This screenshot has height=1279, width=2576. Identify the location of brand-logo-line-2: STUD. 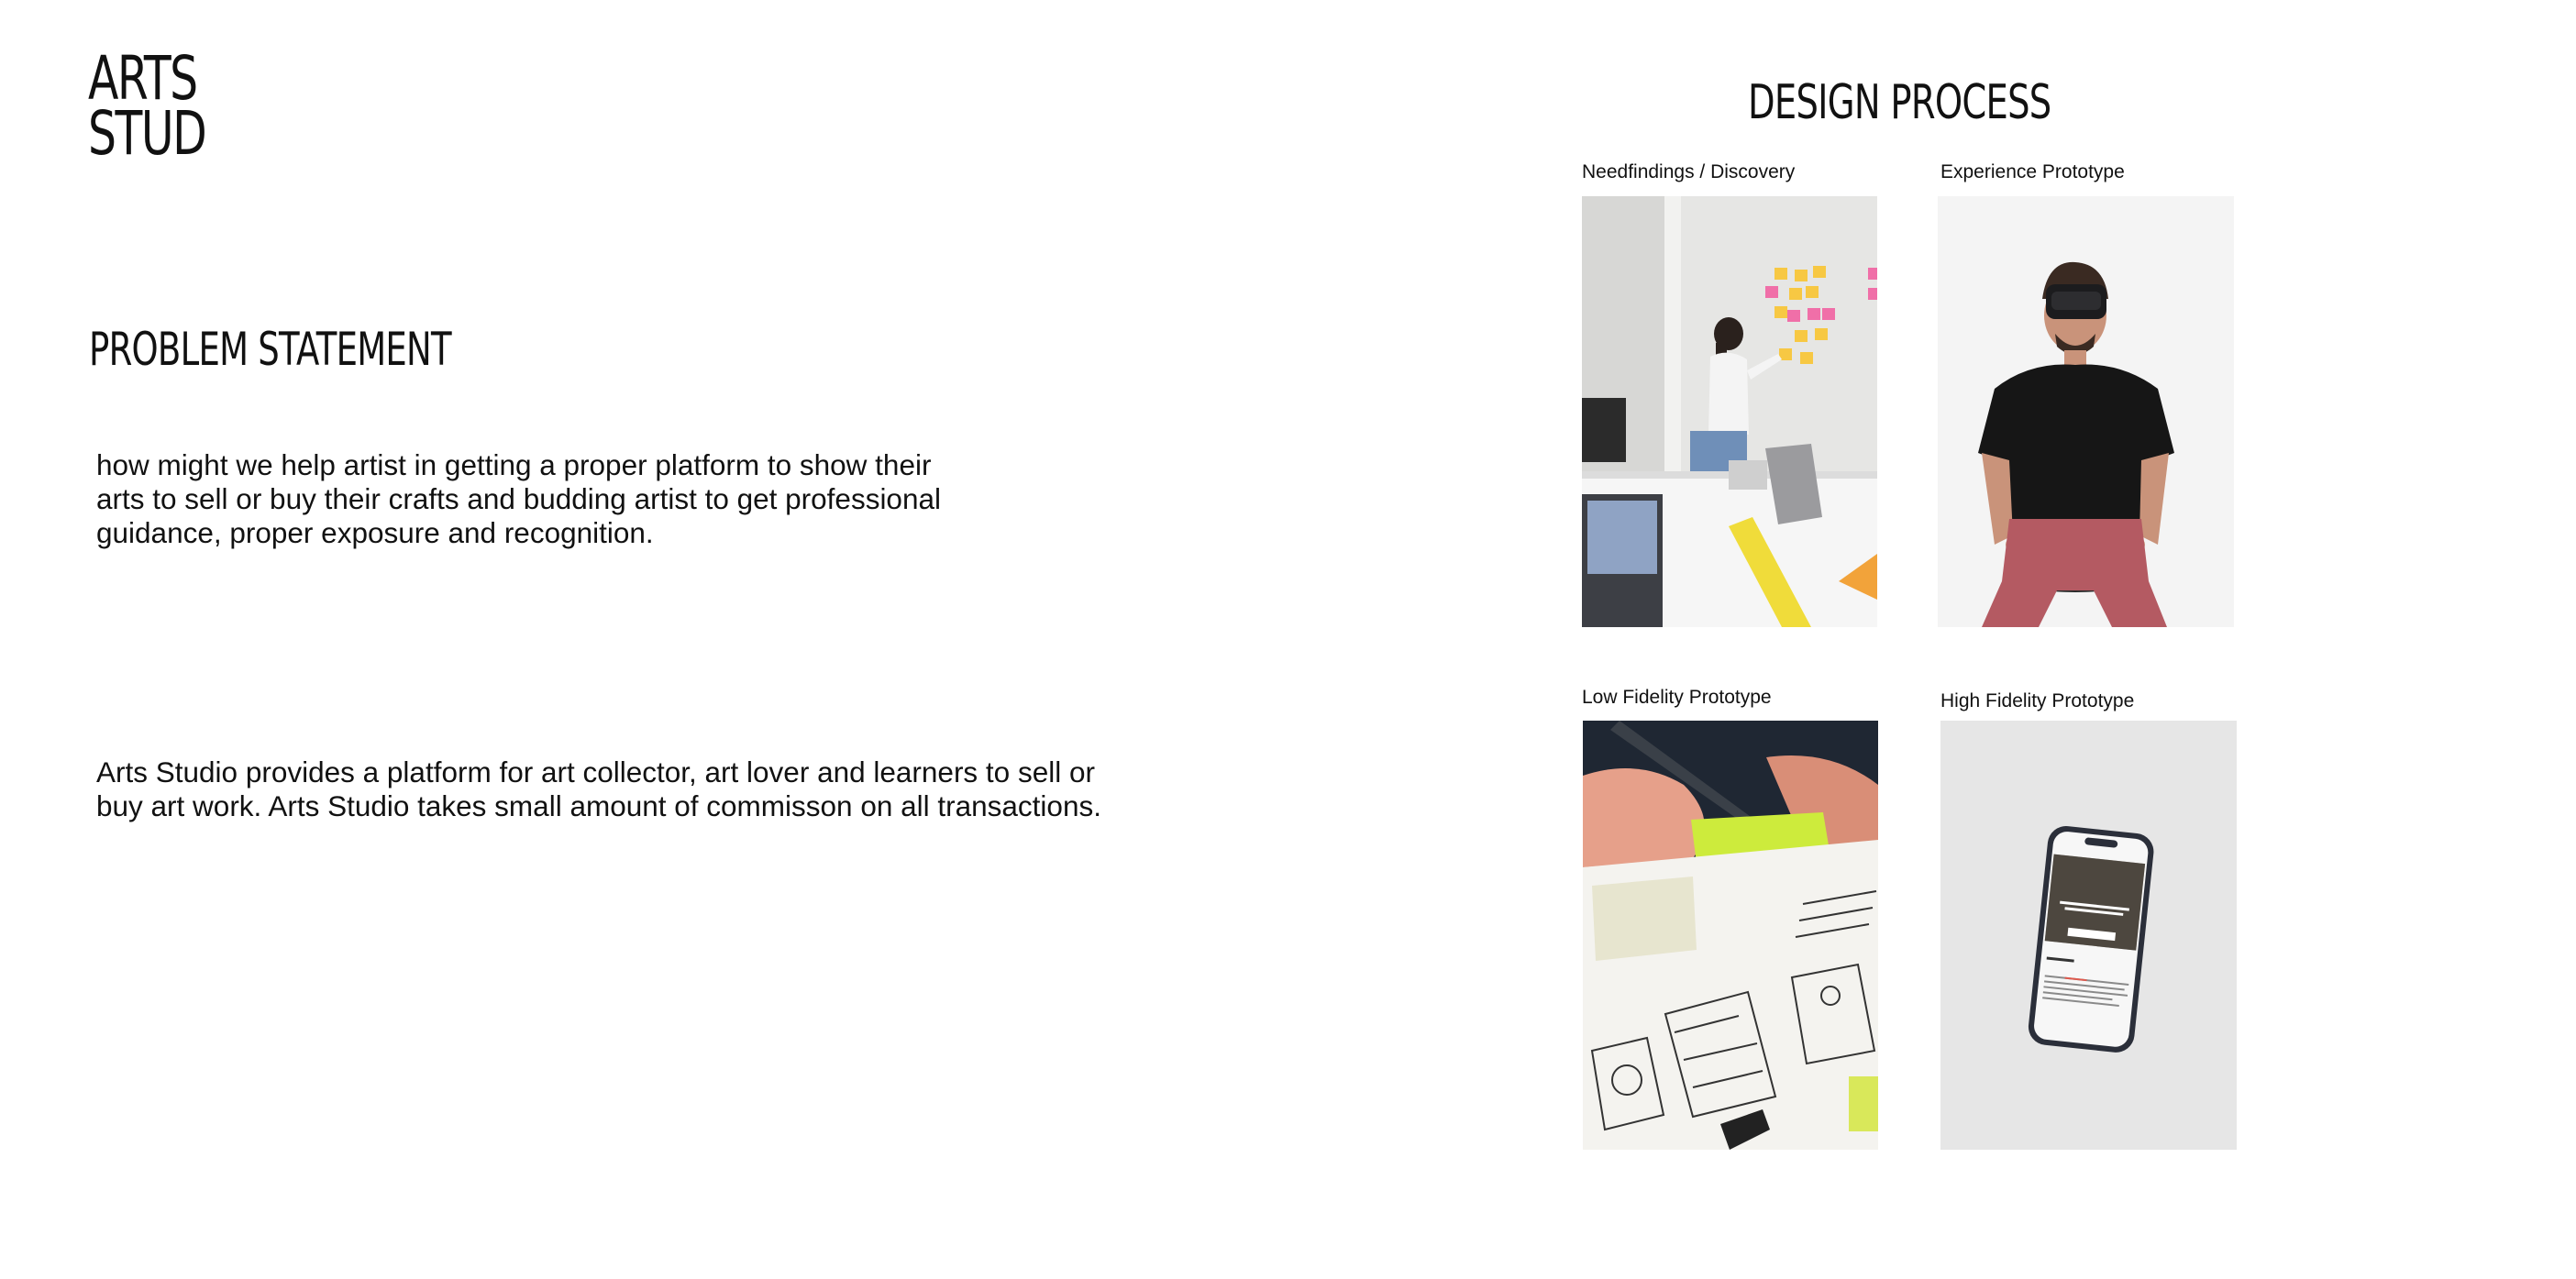
(147, 133).